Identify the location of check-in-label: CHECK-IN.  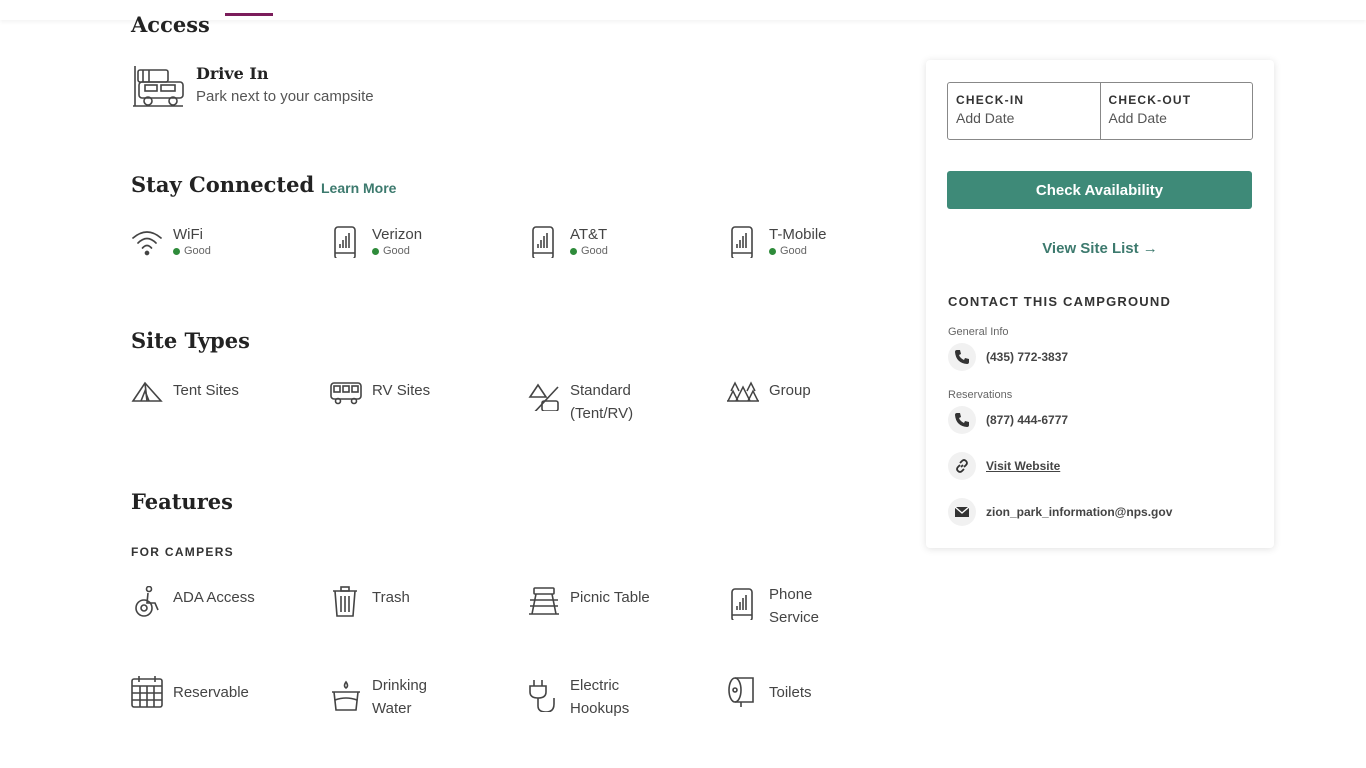
(990, 100).